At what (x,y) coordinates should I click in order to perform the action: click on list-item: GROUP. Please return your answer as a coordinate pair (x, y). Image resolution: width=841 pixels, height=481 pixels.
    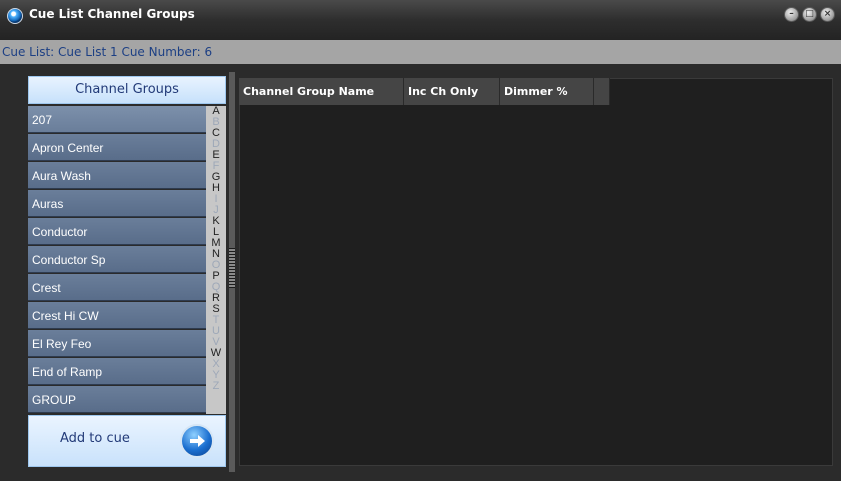
    Looking at the image, I should click on (117, 399).